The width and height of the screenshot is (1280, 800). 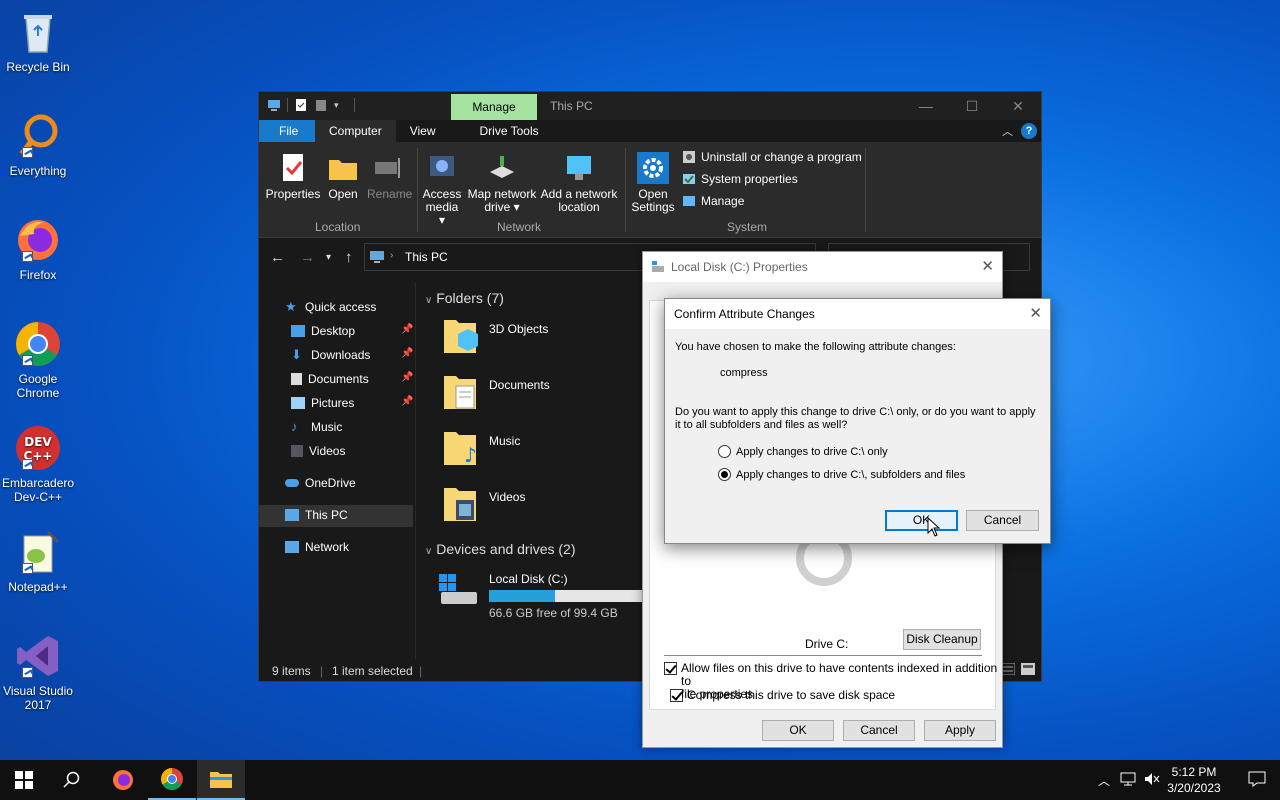 I want to click on index-files-checkbox, so click(x=670, y=668).